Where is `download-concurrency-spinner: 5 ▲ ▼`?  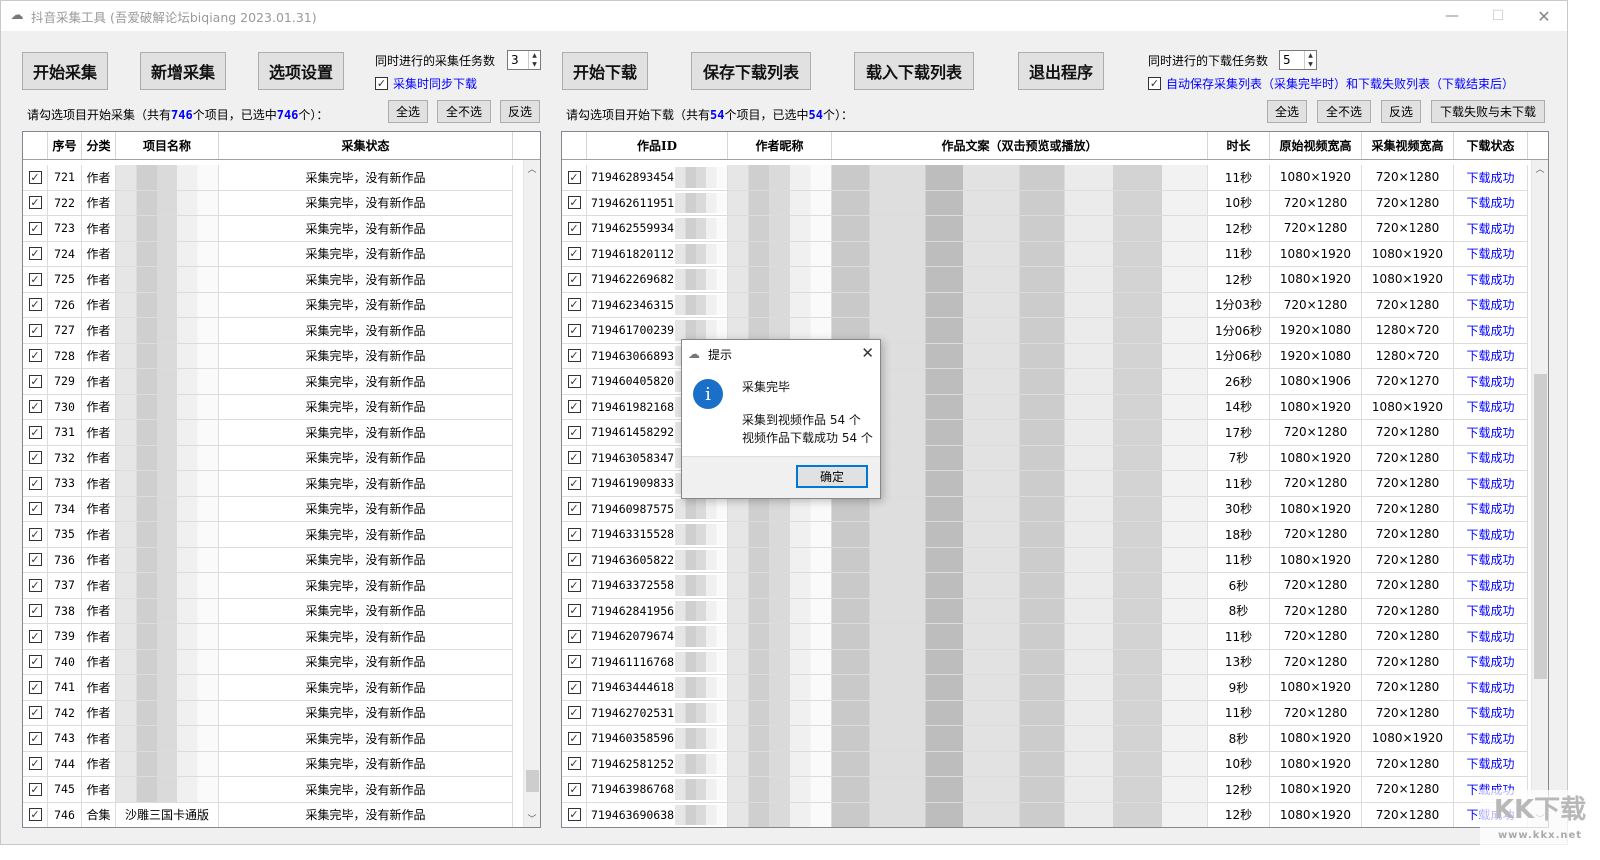 download-concurrency-spinner: 5 ▲ ▼ is located at coordinates (1298, 60).